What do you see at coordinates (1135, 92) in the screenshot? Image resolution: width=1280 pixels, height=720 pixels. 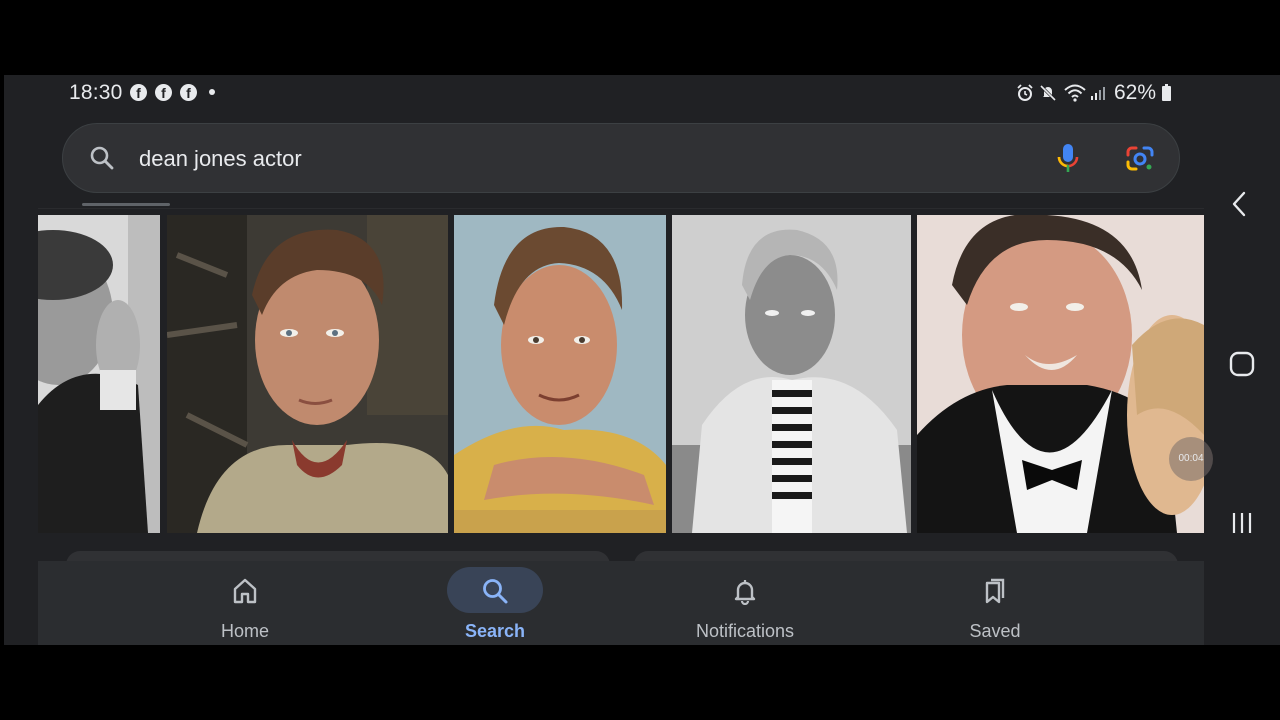 I see `battery-percent: 62%` at bounding box center [1135, 92].